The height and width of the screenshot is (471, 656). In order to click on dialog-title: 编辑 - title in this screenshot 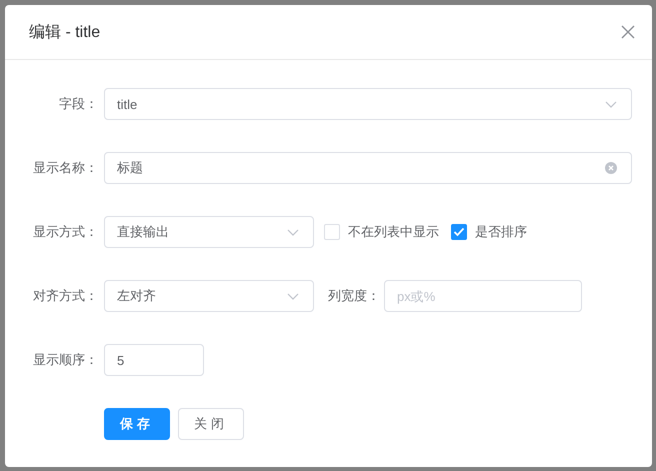, I will do `click(64, 32)`.